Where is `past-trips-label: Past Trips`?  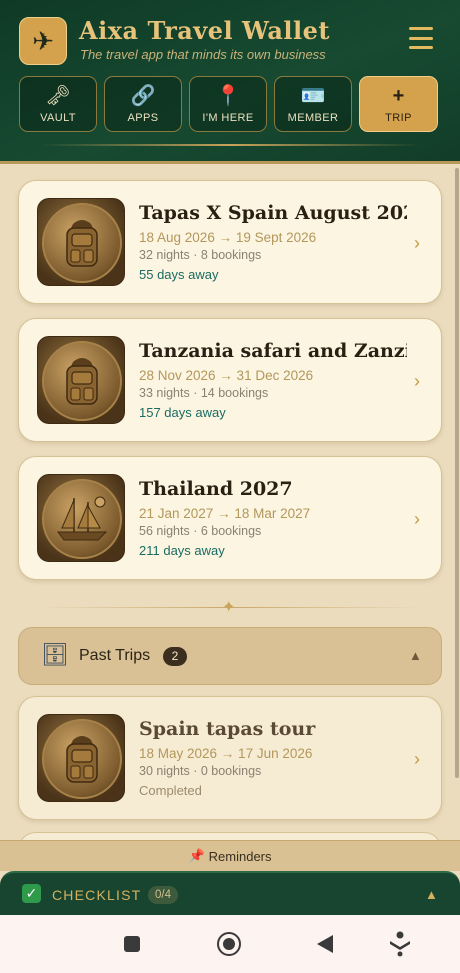 past-trips-label: Past Trips is located at coordinates (115, 655).